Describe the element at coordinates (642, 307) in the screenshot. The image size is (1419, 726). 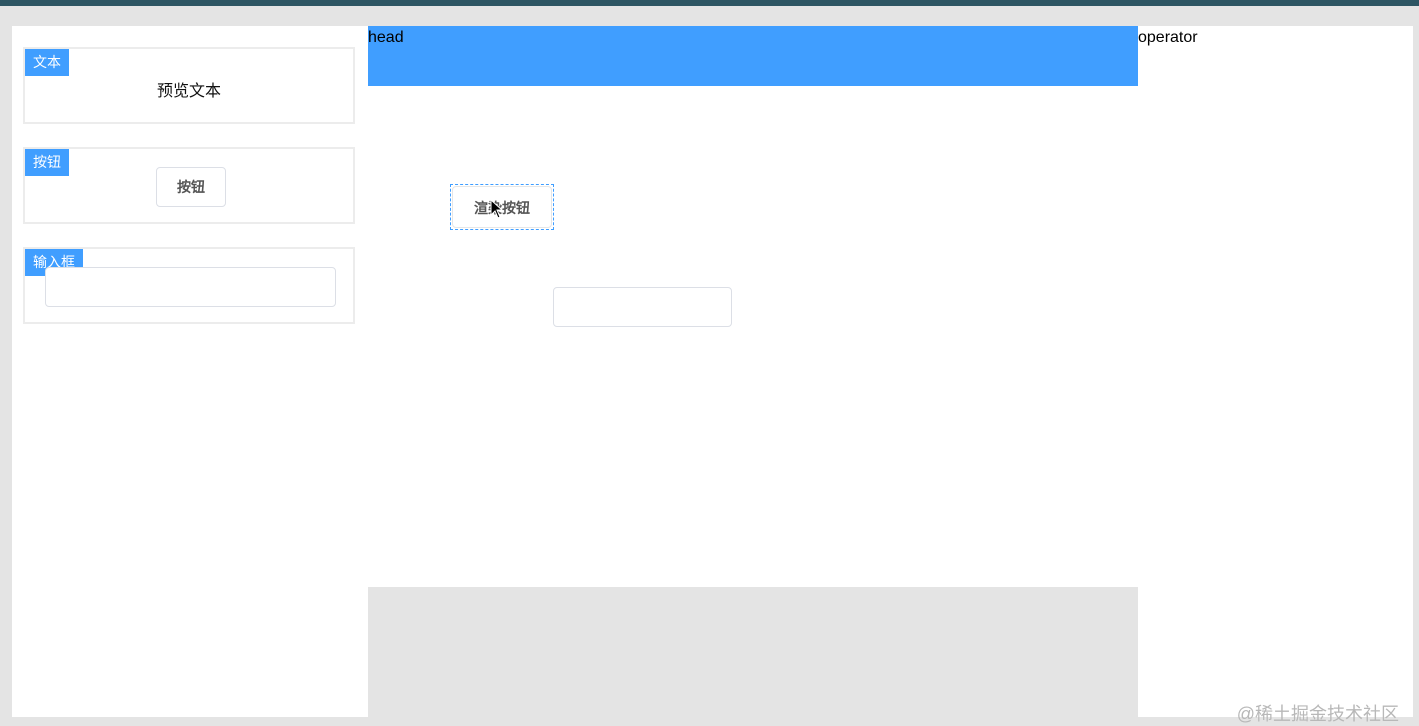
I see `rendered-input` at that location.